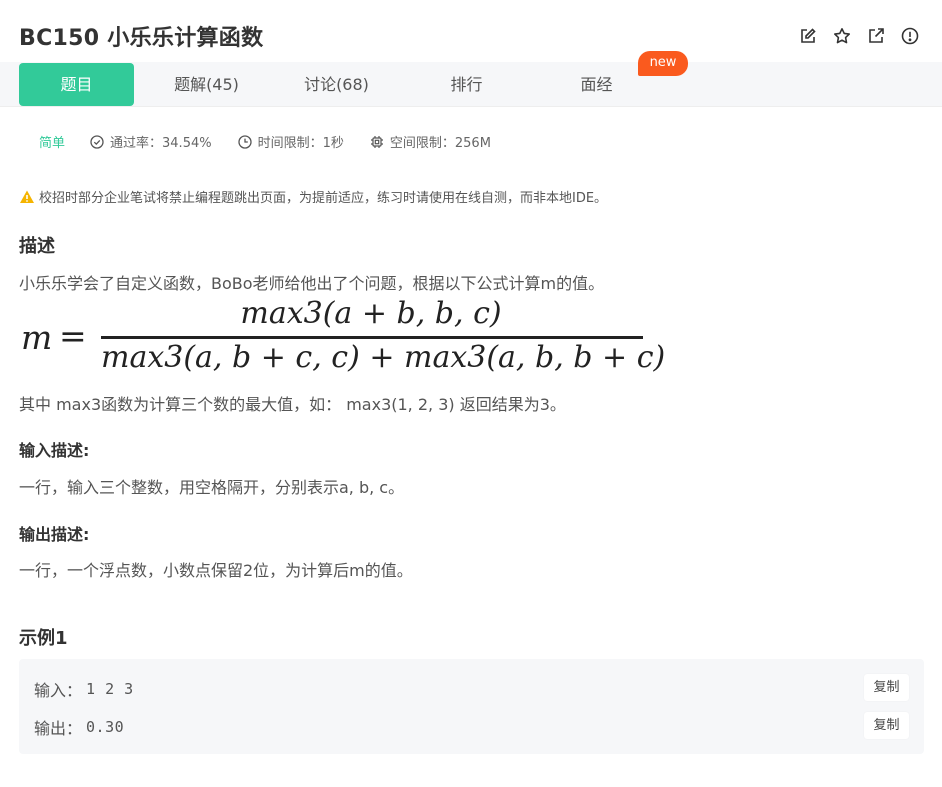  Describe the element at coordinates (312, 283) in the screenshot. I see `description-text: 小乐乐学会了自定义函数，BoBo老师给他出了个问题，根据以下公式计算m的值。` at that location.